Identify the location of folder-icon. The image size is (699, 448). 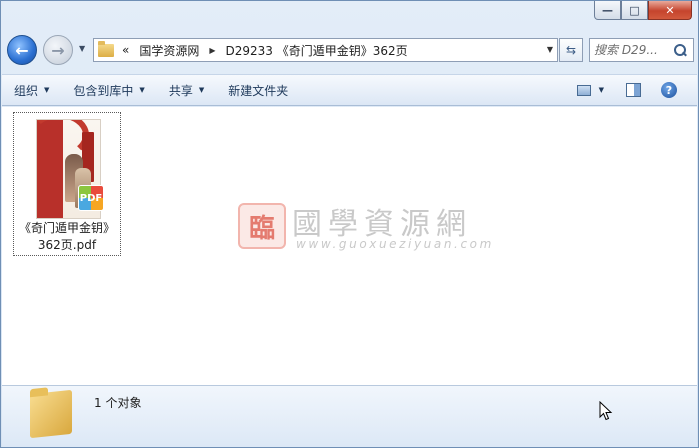
(106, 48).